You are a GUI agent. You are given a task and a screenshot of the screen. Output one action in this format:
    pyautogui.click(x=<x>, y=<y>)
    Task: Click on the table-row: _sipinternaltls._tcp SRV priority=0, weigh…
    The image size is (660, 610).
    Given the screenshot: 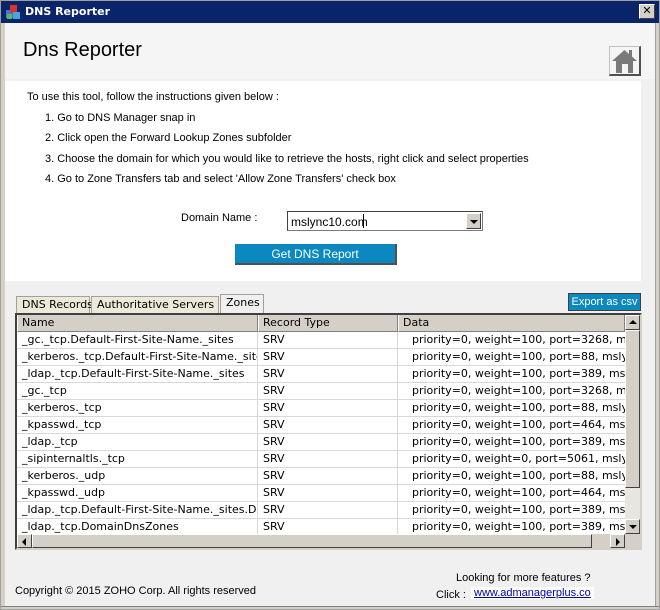 What is the action you would take?
    pyautogui.click(x=321, y=459)
    